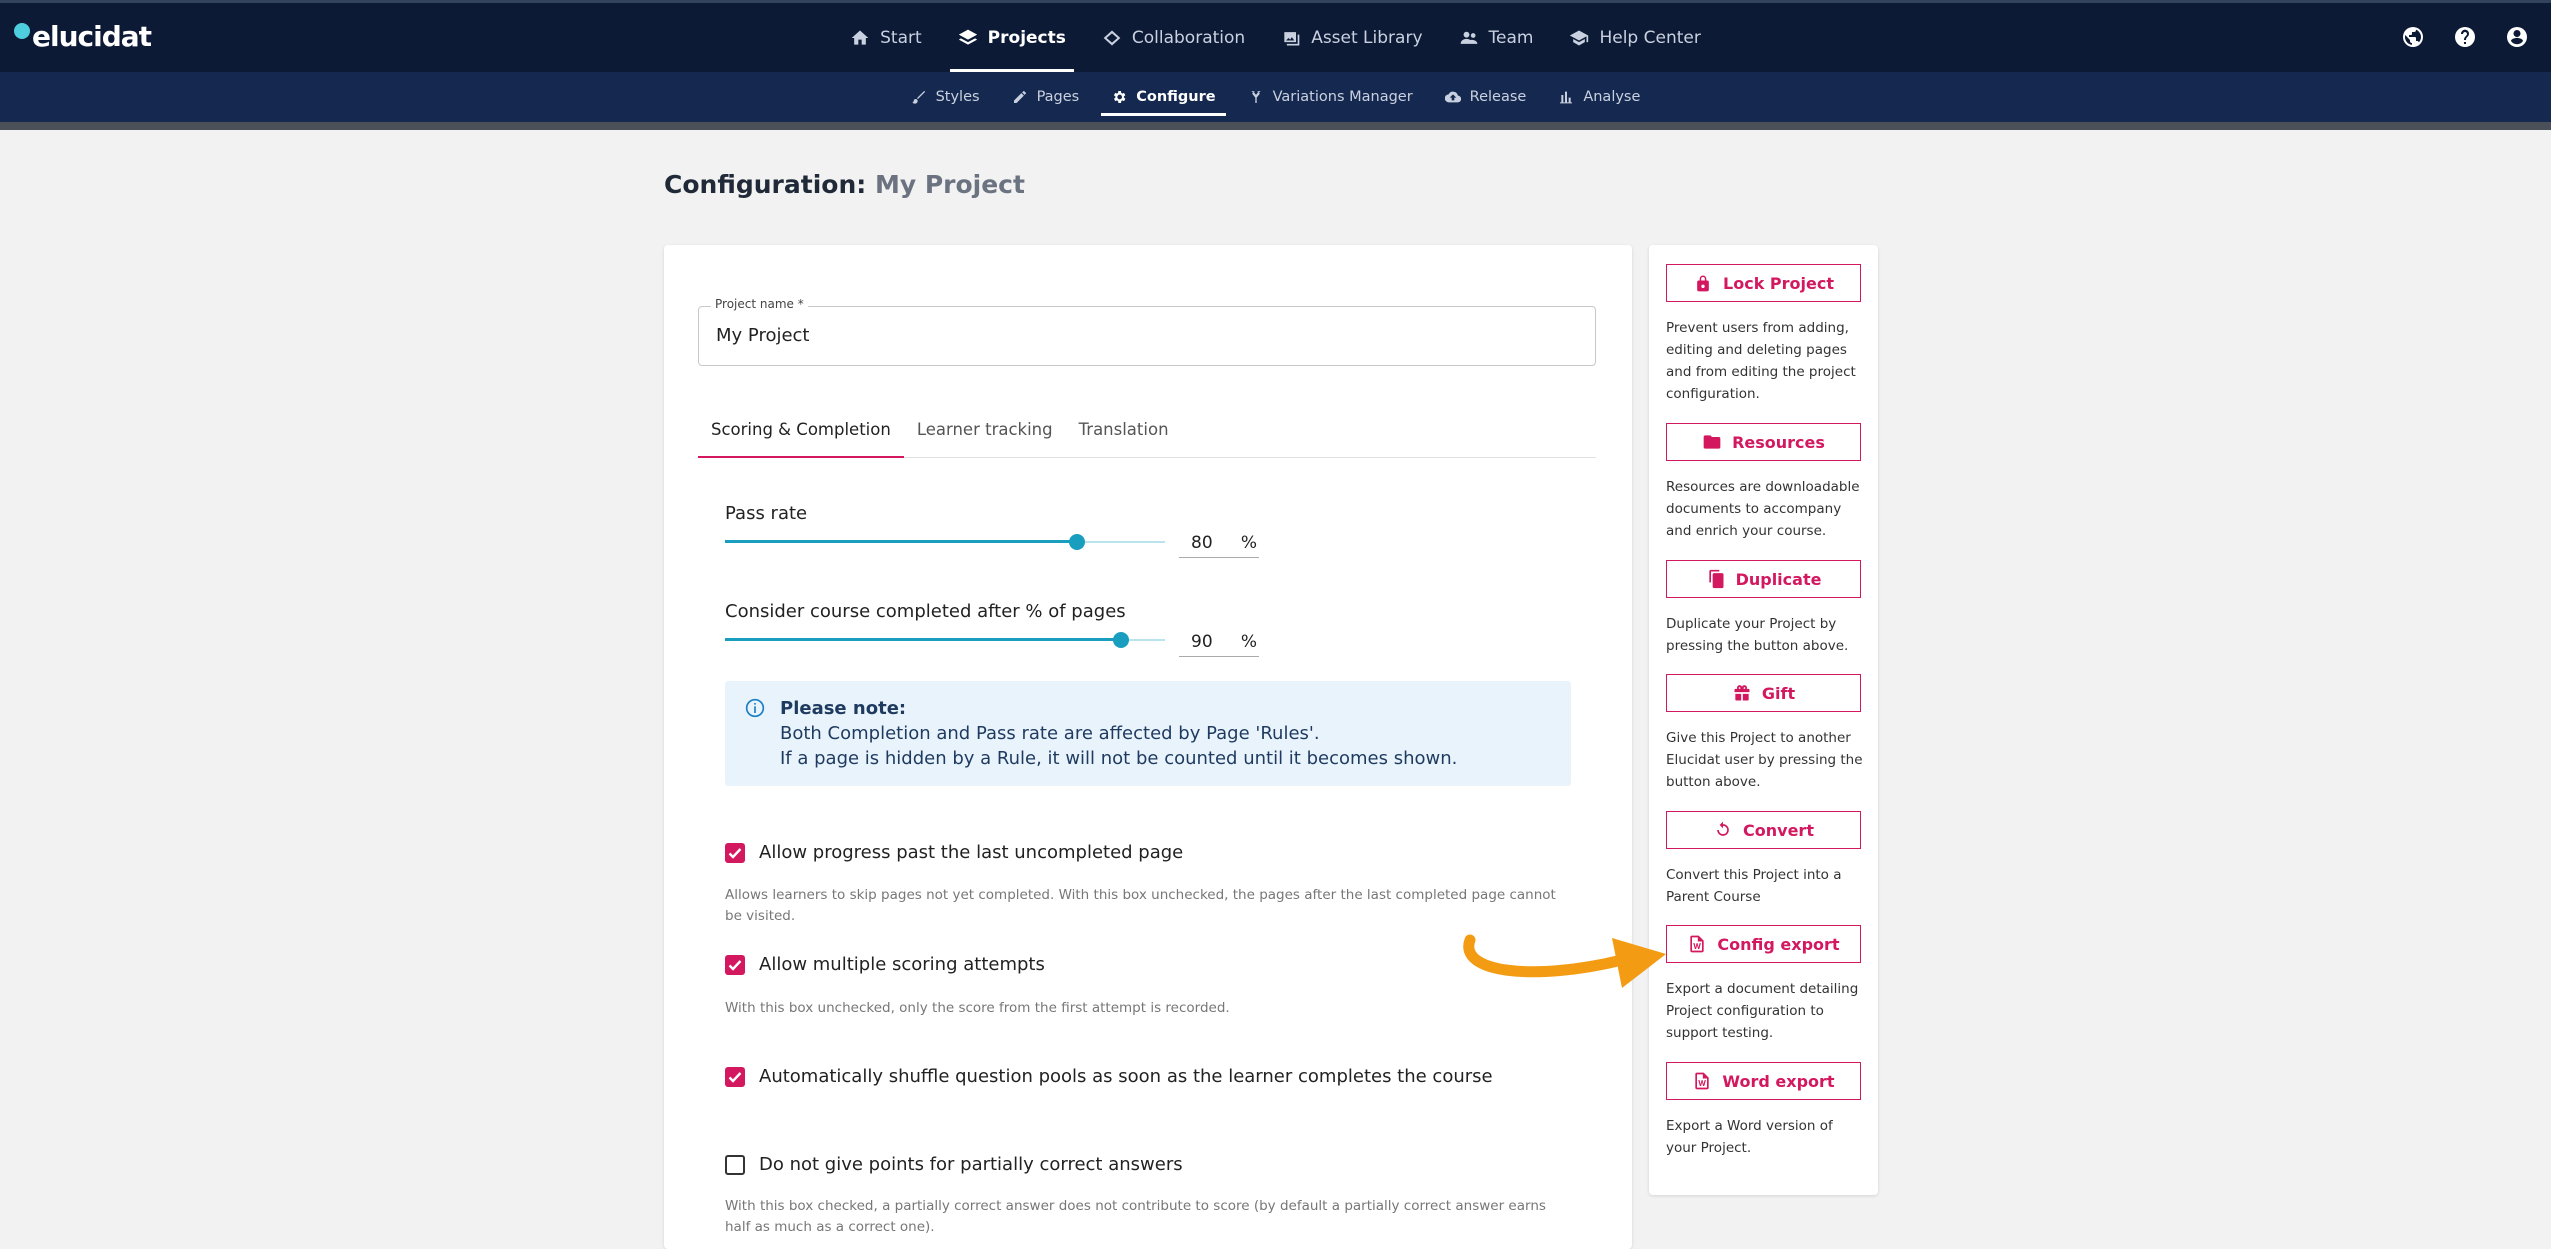  What do you see at coordinates (1124, 429) in the screenshot?
I see `tab-translation: Translation` at bounding box center [1124, 429].